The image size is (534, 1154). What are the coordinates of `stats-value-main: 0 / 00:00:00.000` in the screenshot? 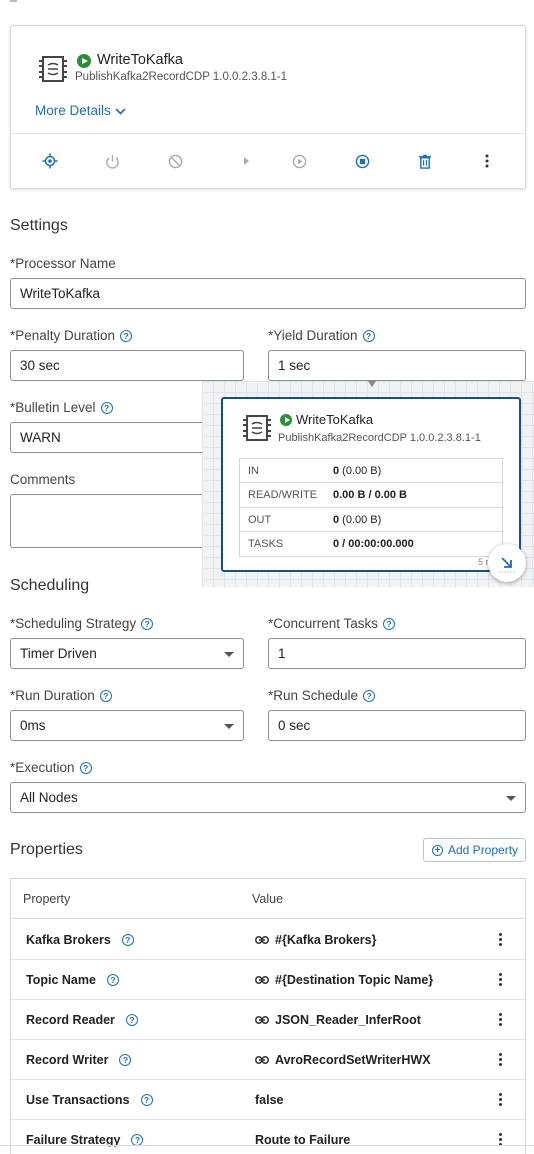 It's located at (373, 543).